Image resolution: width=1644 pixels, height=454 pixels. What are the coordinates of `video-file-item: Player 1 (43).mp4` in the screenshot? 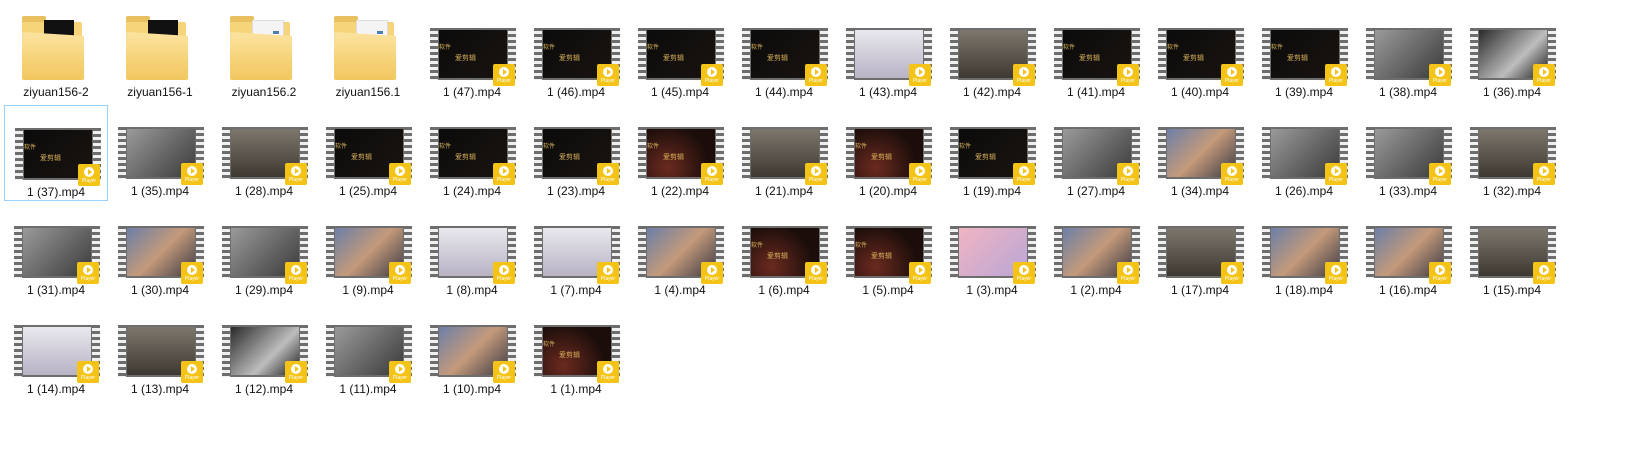 It's located at (888, 54).